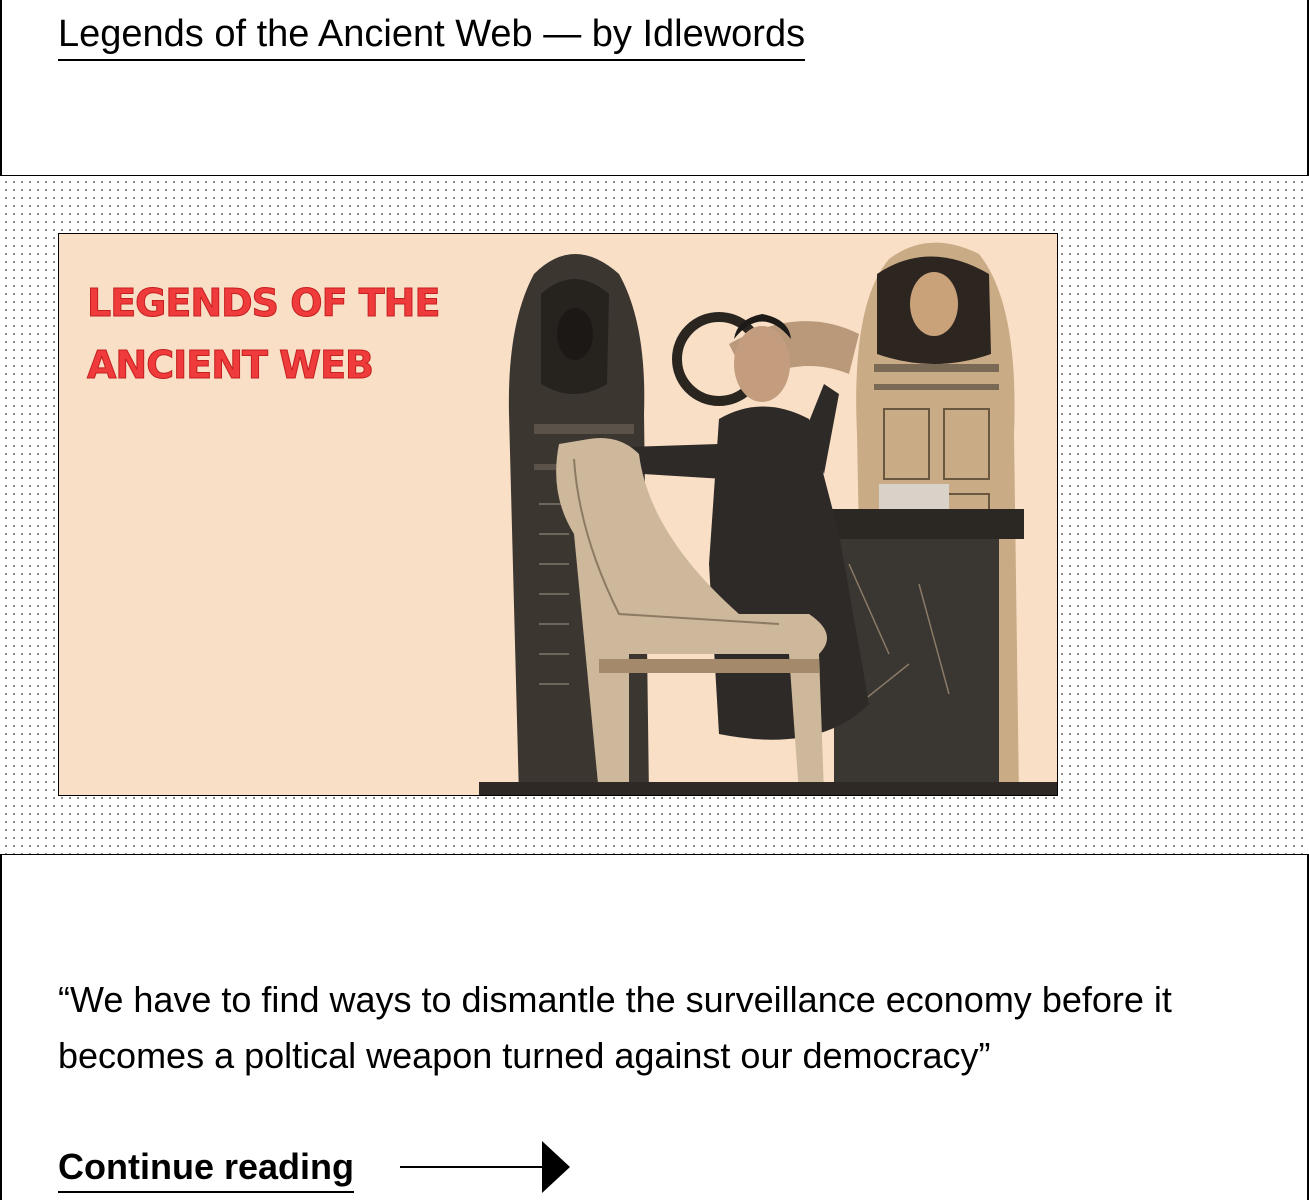  What do you see at coordinates (768, 788) in the screenshot?
I see `floor` at bounding box center [768, 788].